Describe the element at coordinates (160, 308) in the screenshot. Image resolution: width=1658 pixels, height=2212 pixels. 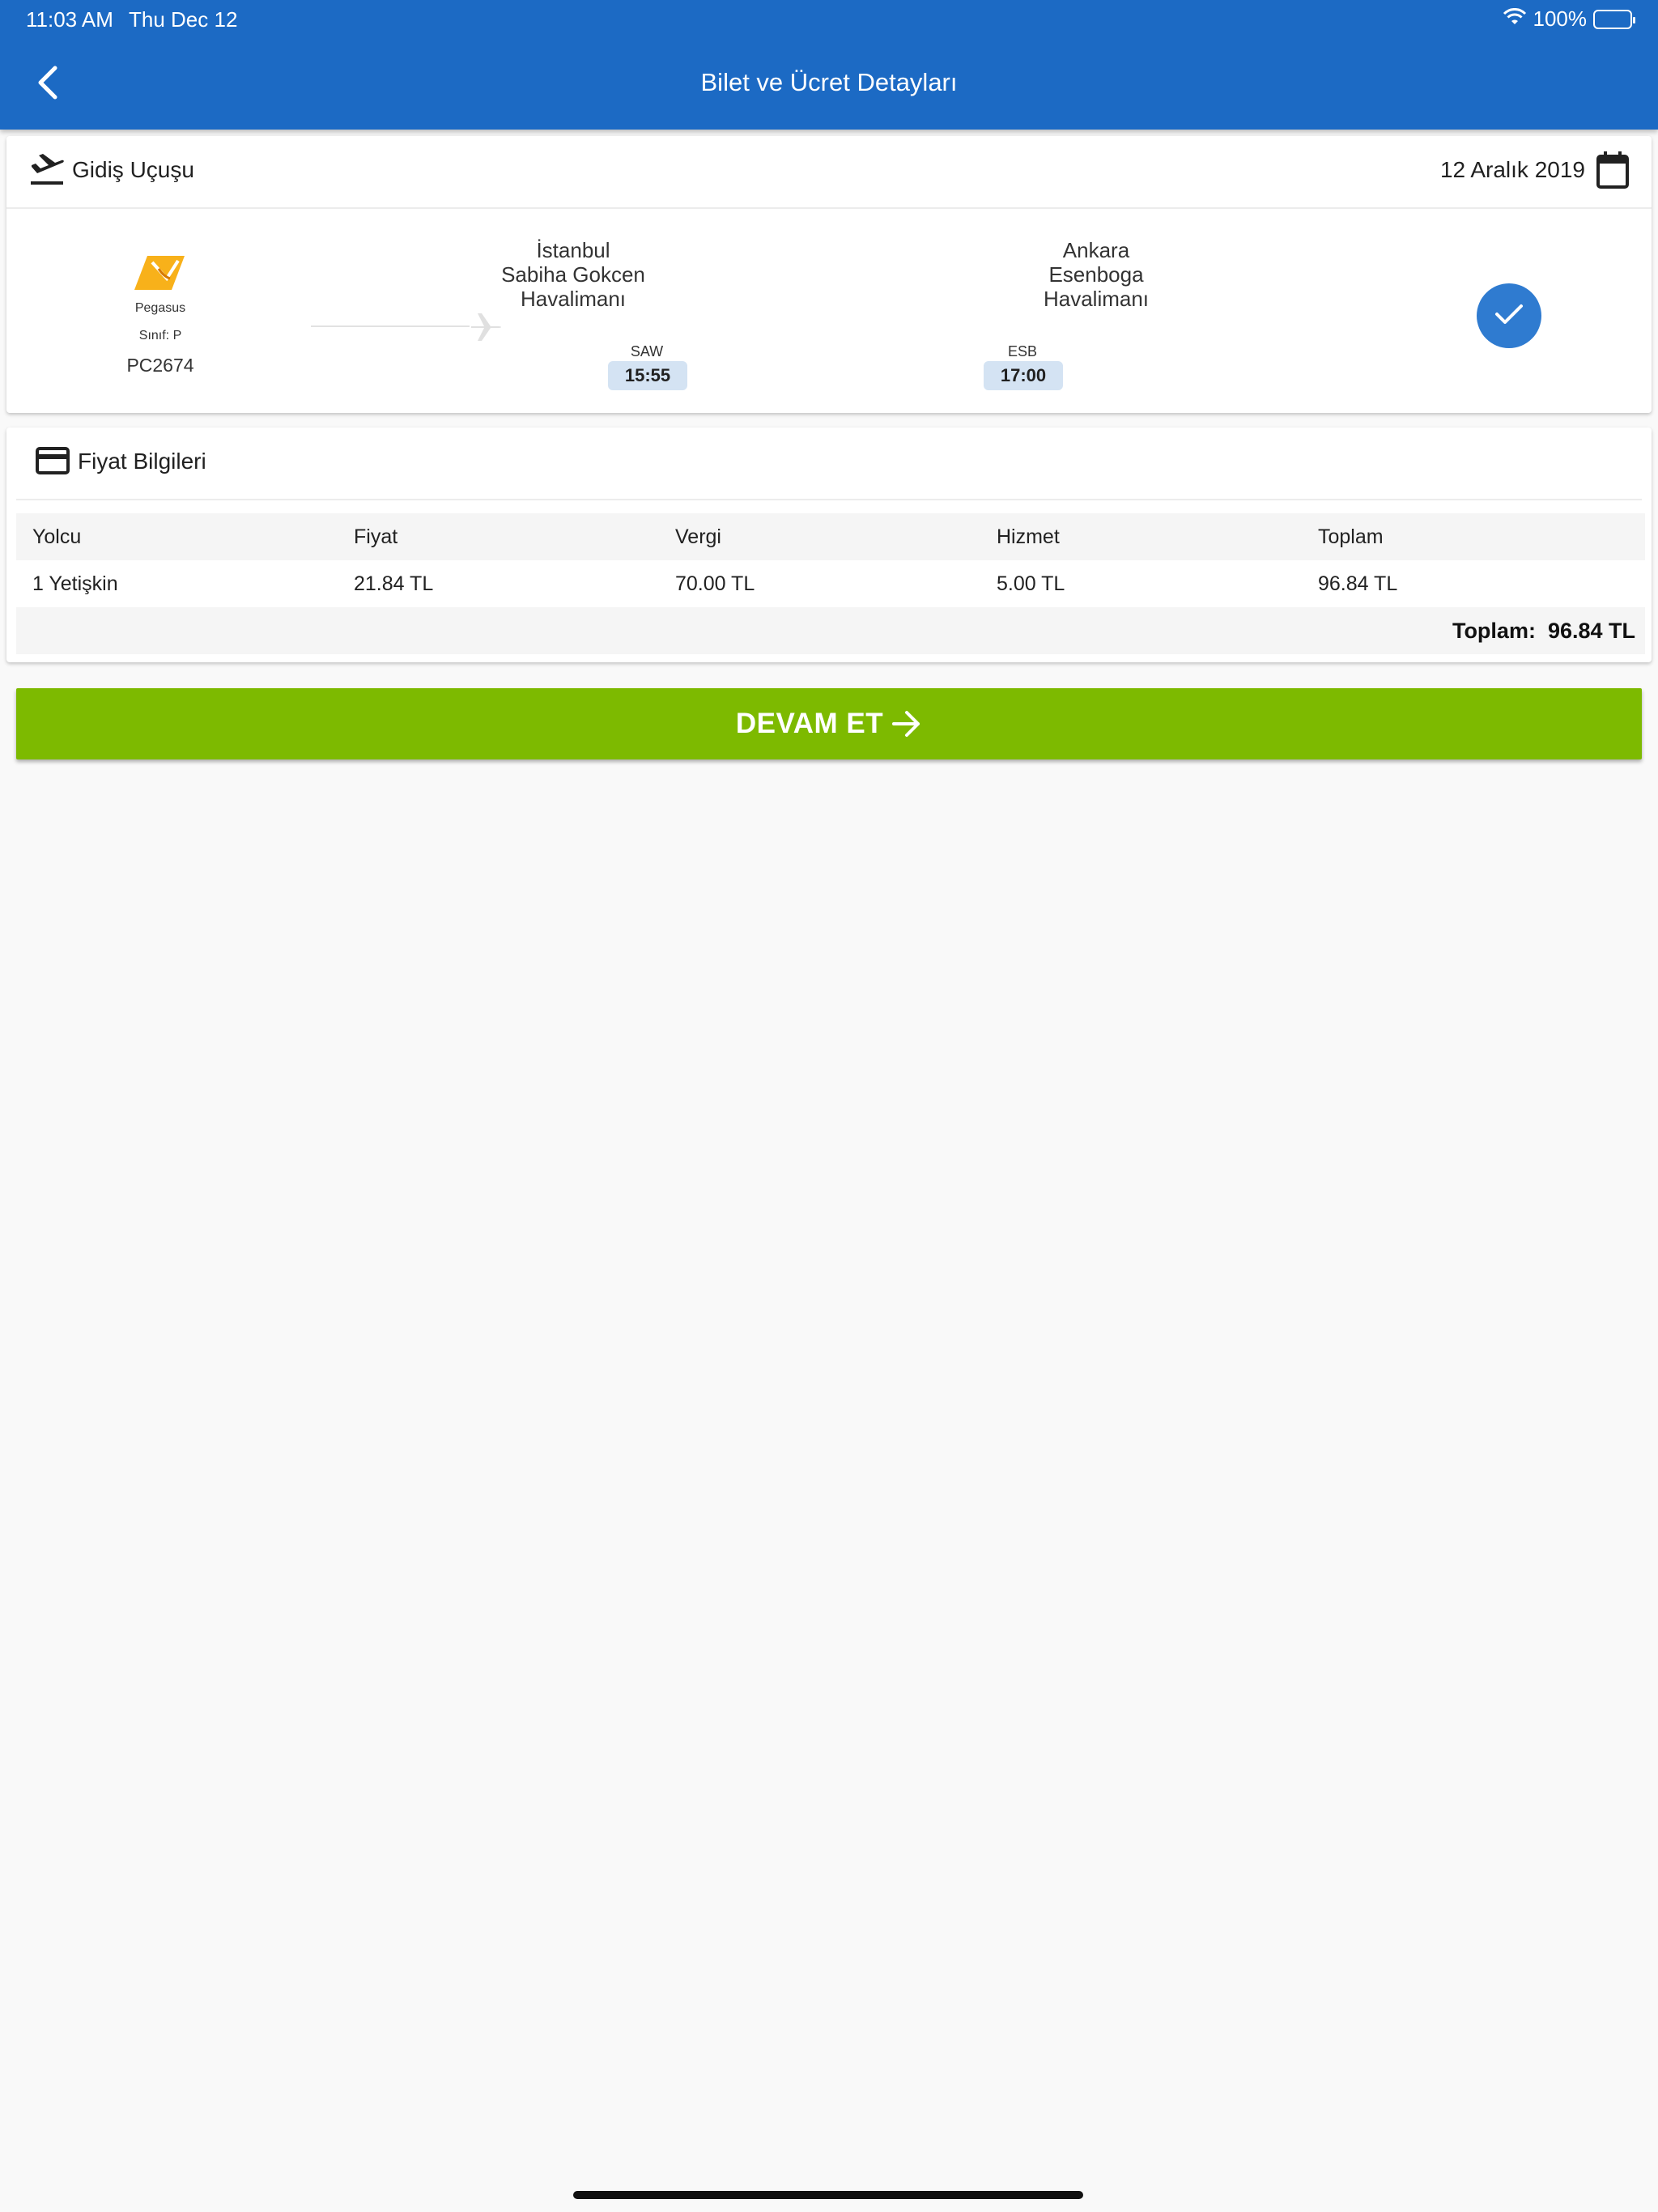
I see `airline-name: Pegasus` at that location.